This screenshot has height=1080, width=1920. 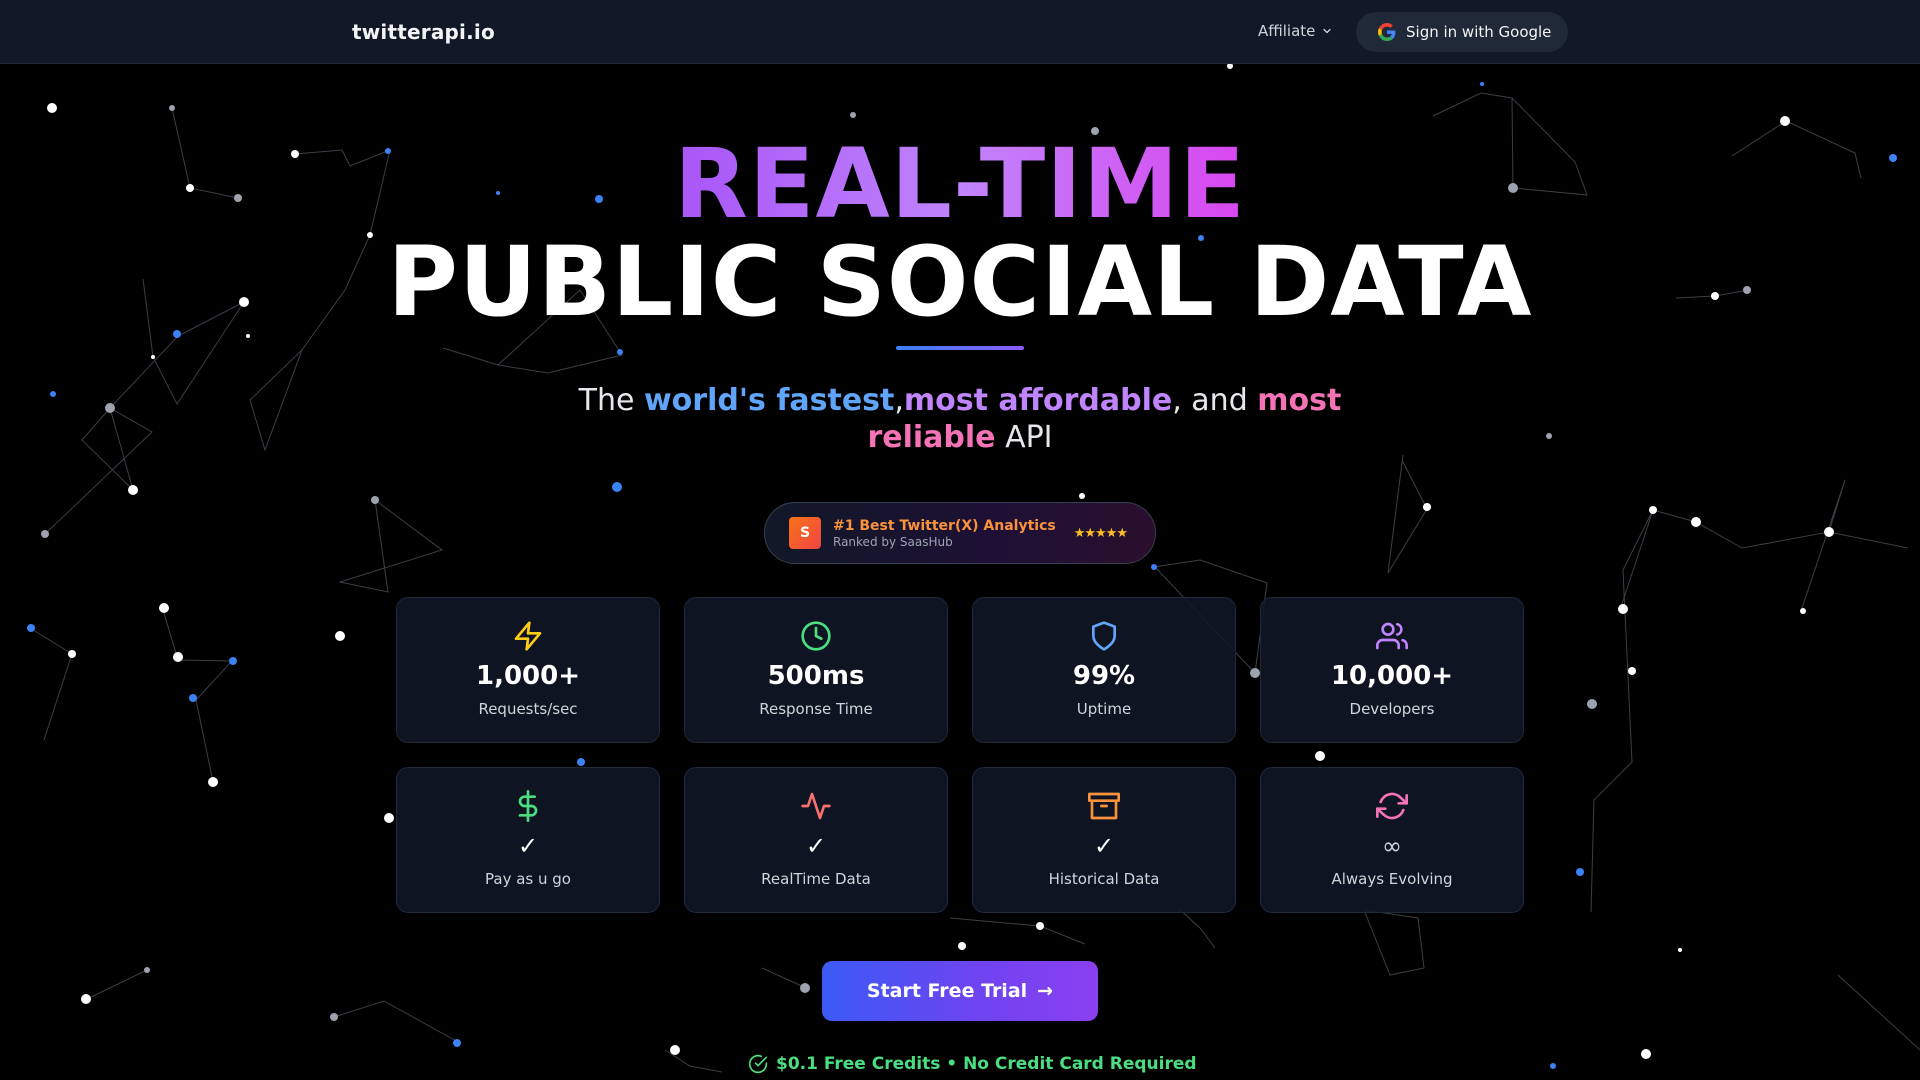 I want to click on stat-card-response-time: 500ms Response Time, so click(x=816, y=670).